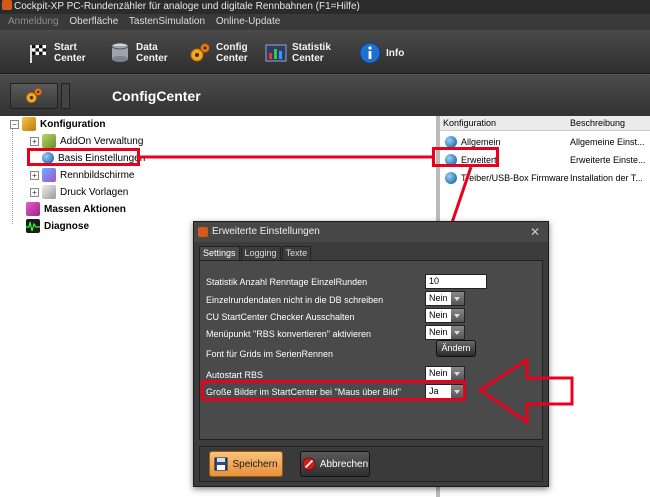 Image resolution: width=650 pixels, height=497 pixels. I want to click on statistics-icon, so click(276, 53).